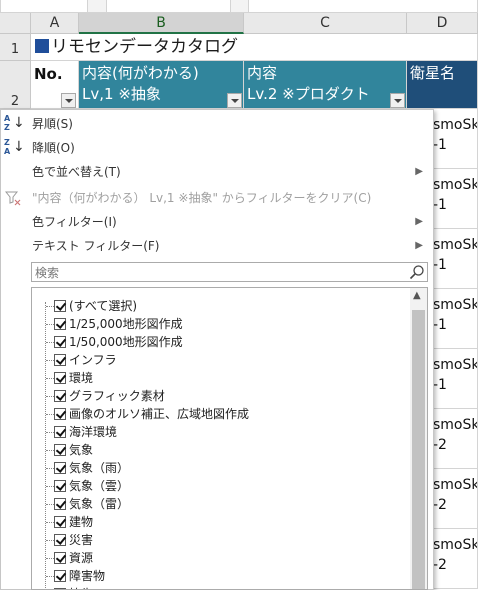  What do you see at coordinates (14, 147) in the screenshot?
I see `sort-descending-icon: Z A ↓` at bounding box center [14, 147].